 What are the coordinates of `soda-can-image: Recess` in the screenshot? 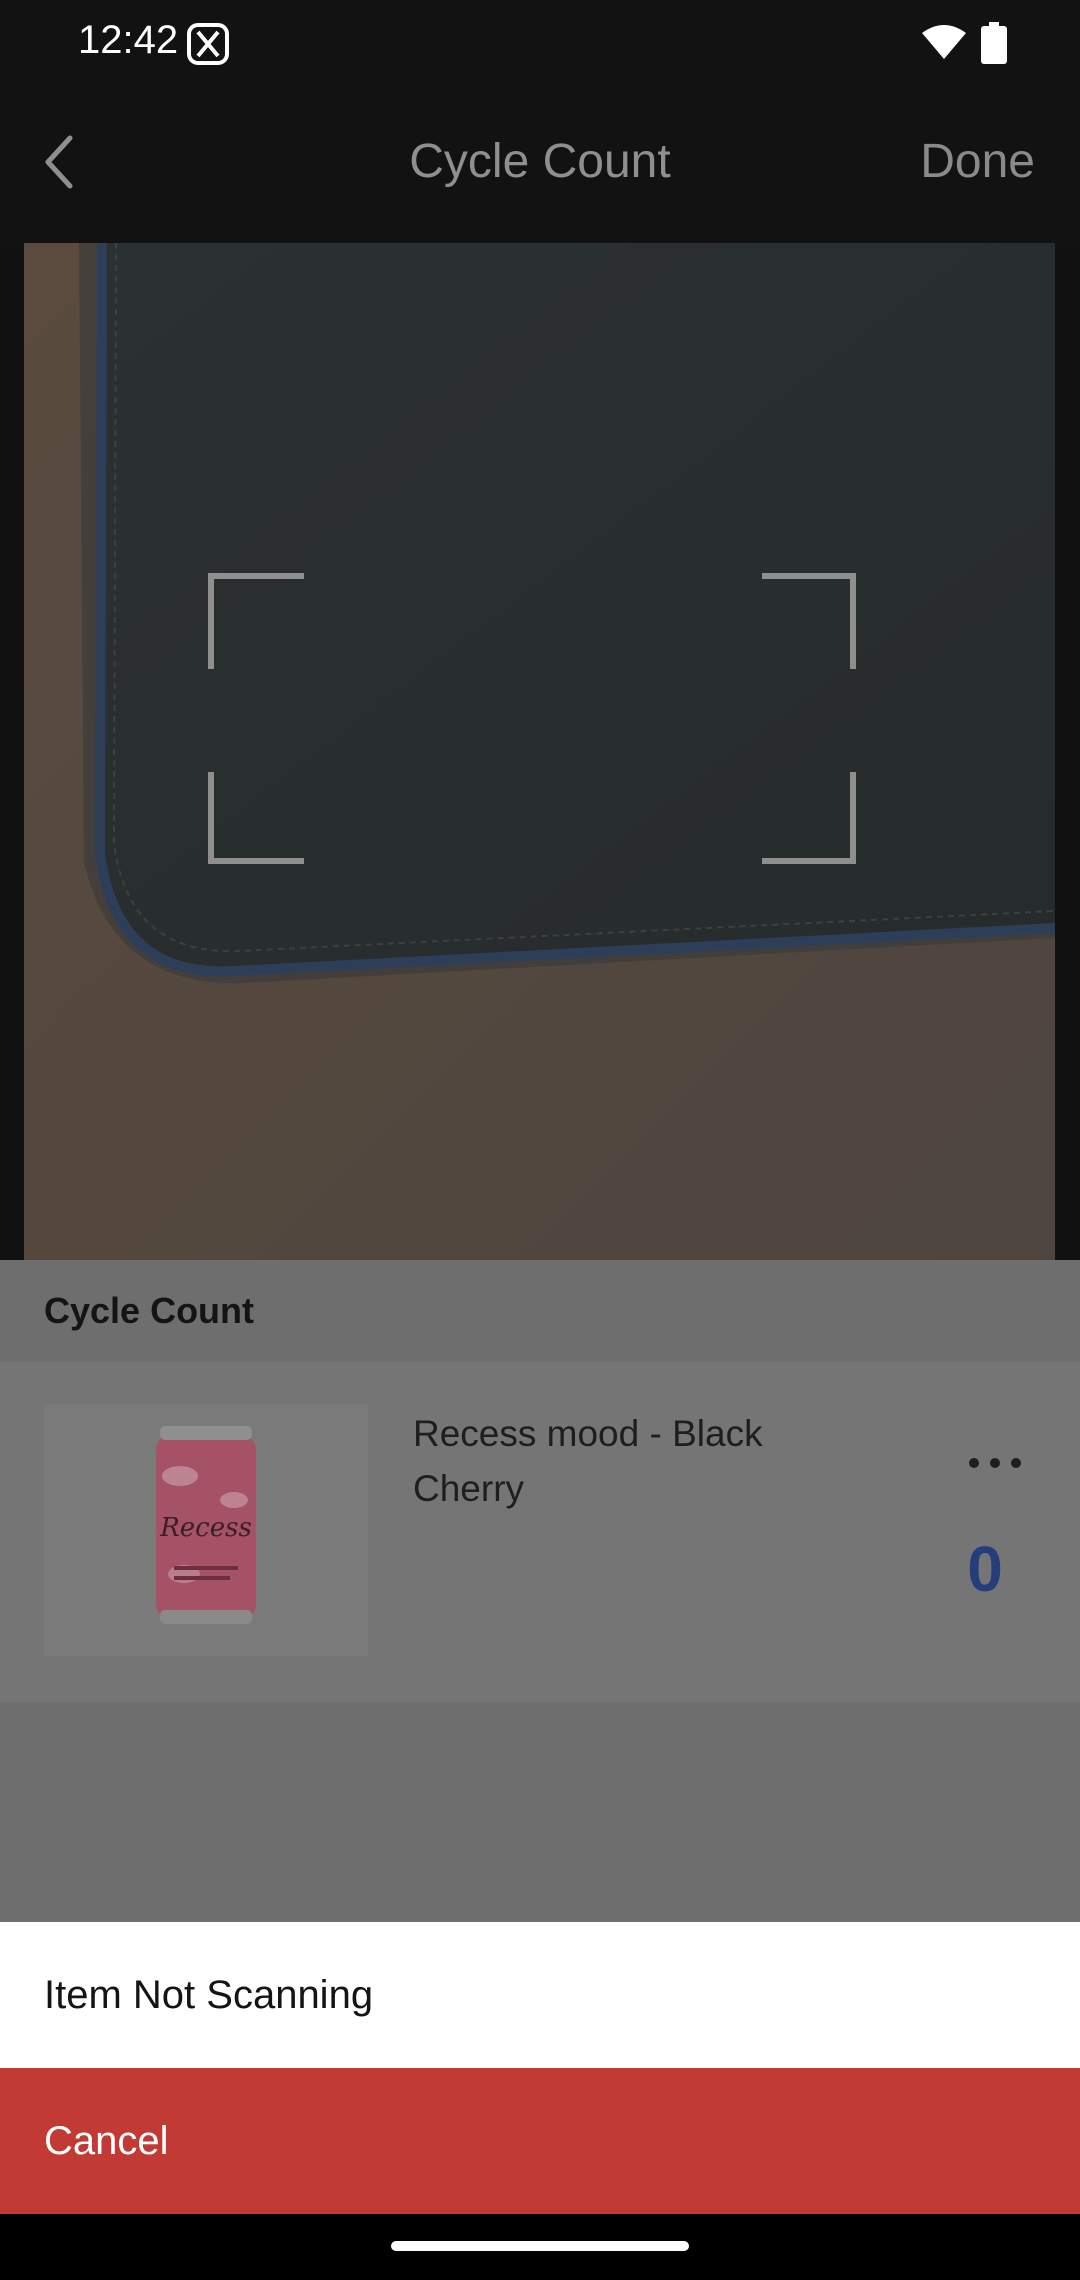 It's located at (206, 1525).